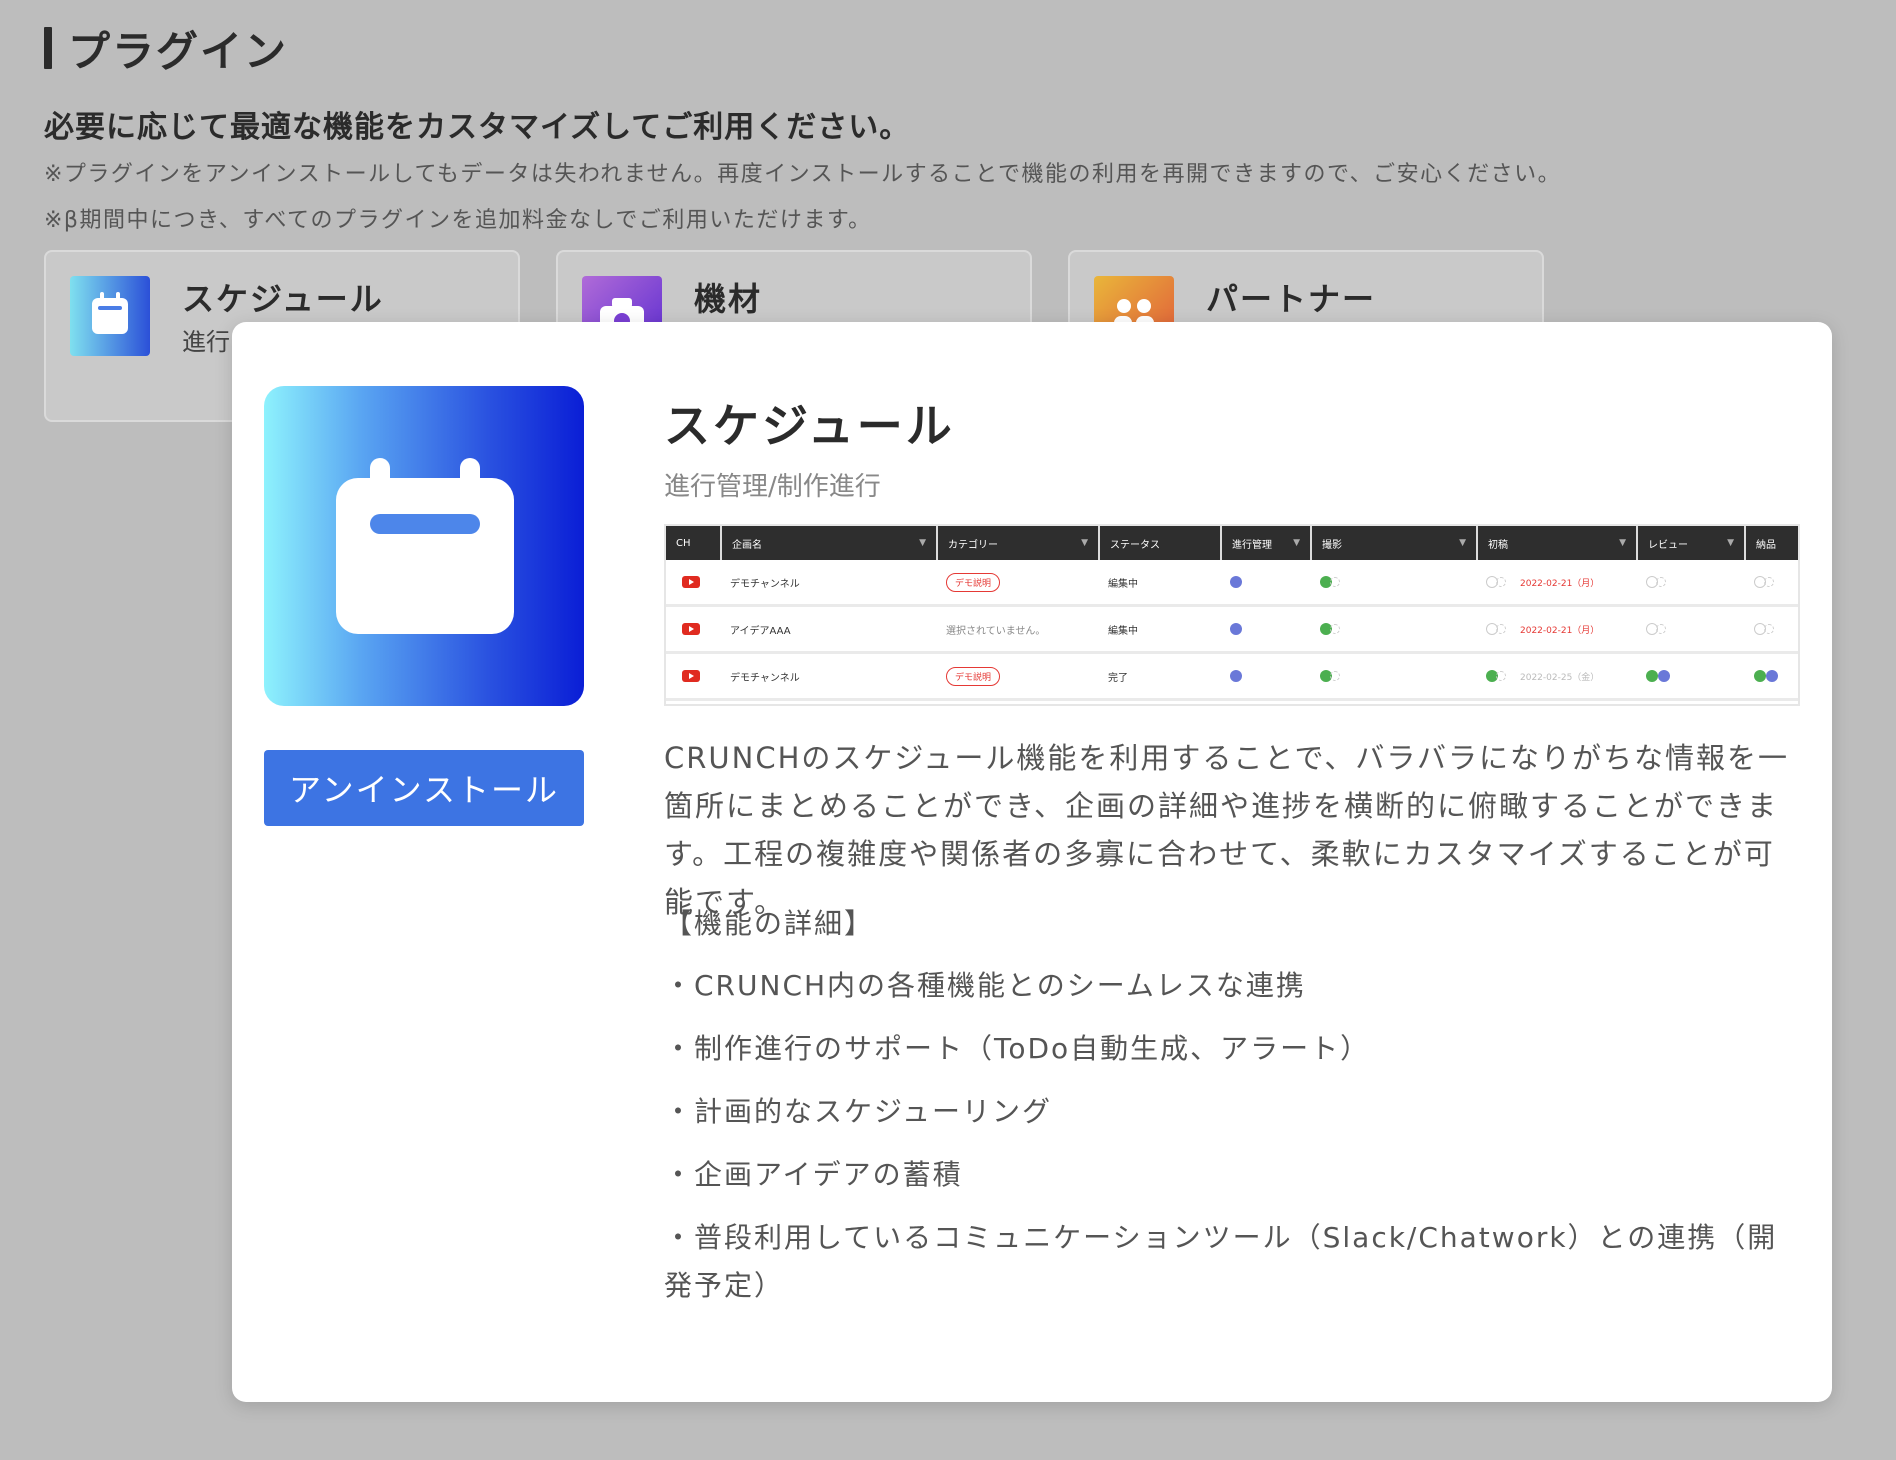 The image size is (1896, 1460). What do you see at coordinates (1560, 677) in the screenshot?
I see `due-date: 2022-02-25（金）` at bounding box center [1560, 677].